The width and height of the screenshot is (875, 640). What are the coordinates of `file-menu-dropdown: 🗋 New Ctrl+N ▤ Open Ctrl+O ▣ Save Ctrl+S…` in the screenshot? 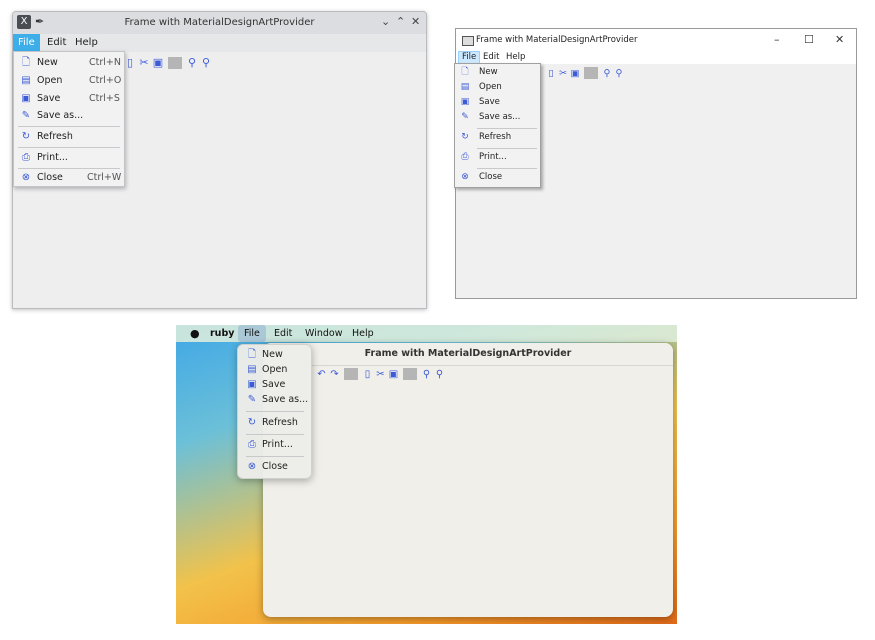 It's located at (69, 119).